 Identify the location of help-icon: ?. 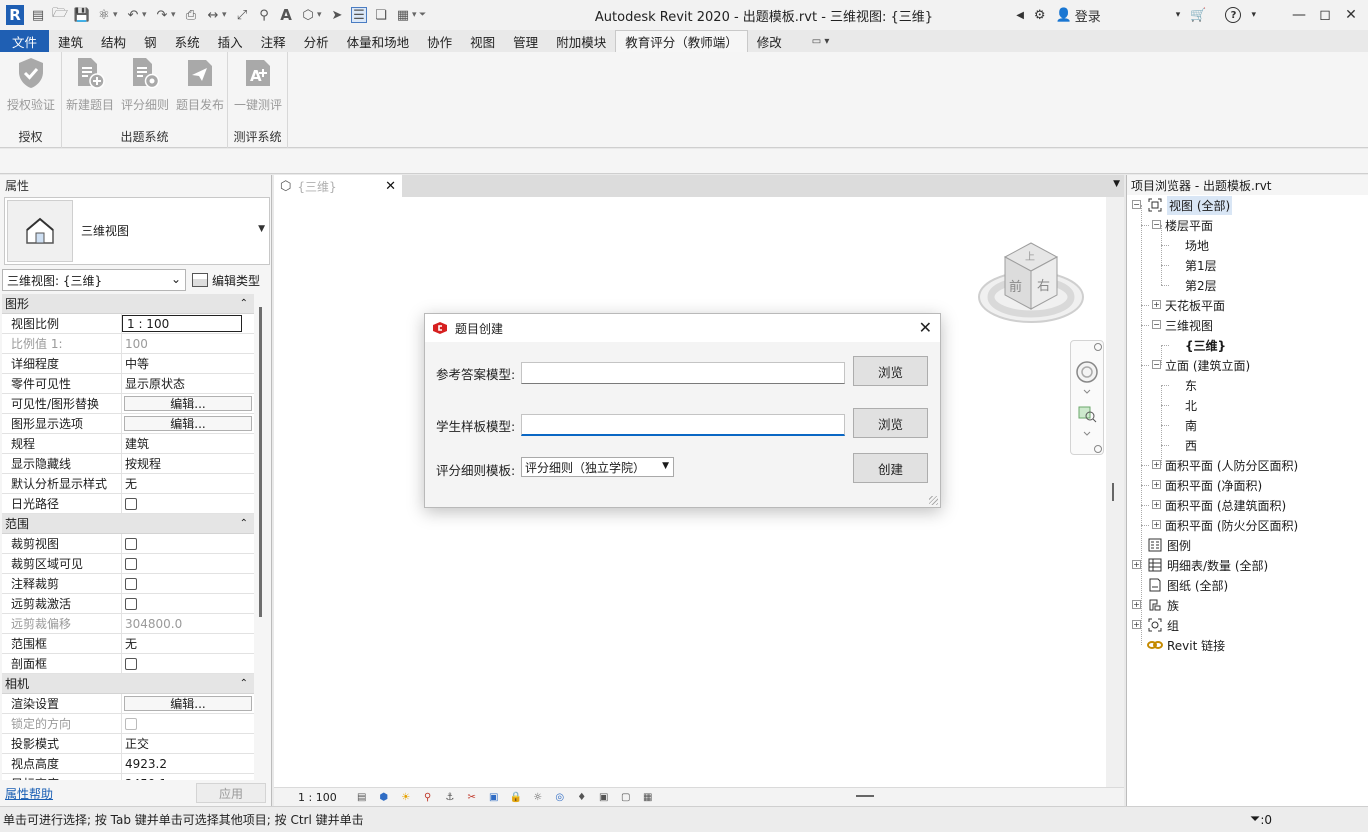
(1233, 15).